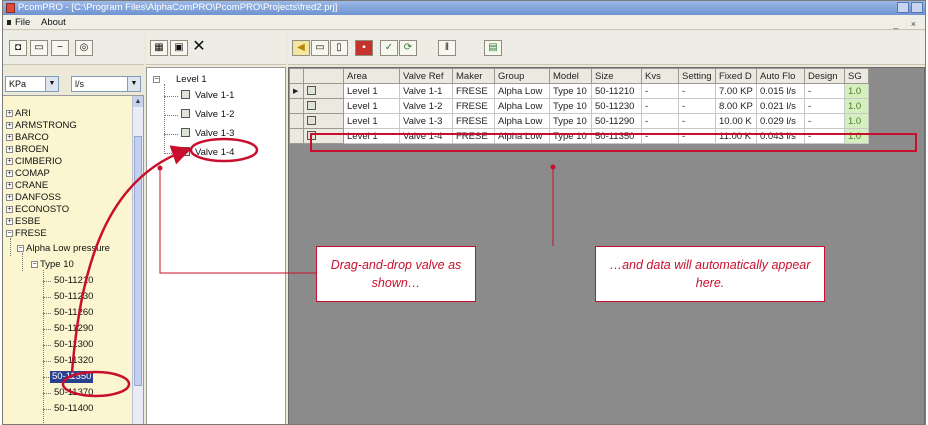 This screenshot has width=928, height=425. I want to click on table-cell: 50-11230, so click(616, 106).